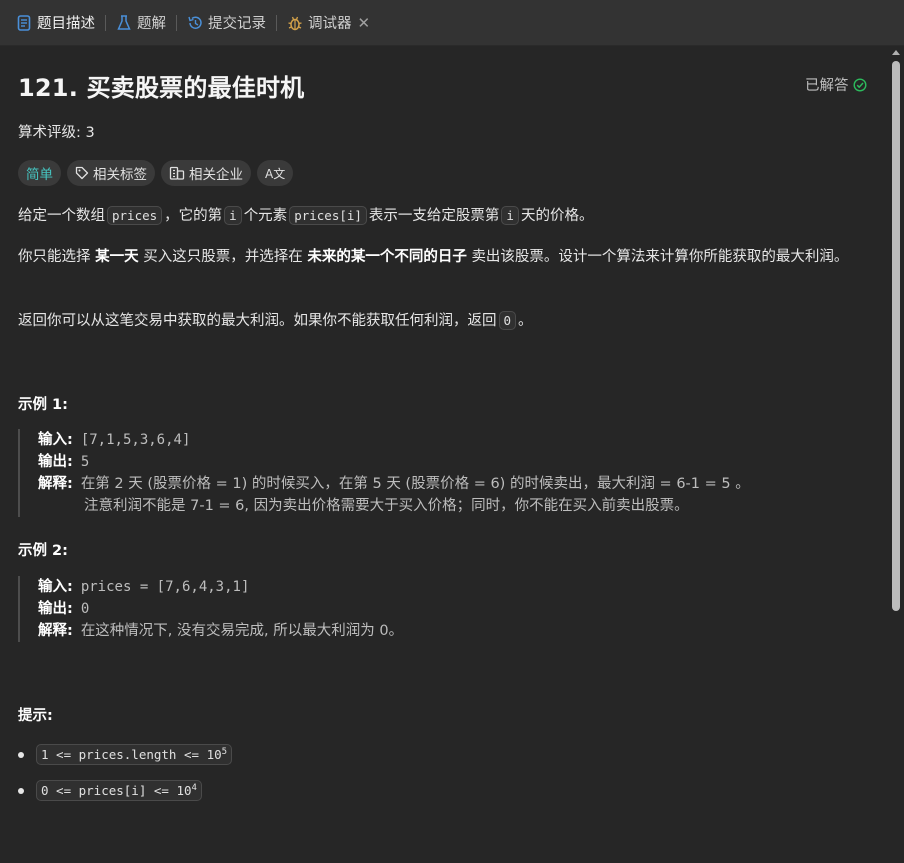 The width and height of the screenshot is (904, 863). What do you see at coordinates (557, 216) in the screenshot?
I see `text: 天的价格。` at bounding box center [557, 216].